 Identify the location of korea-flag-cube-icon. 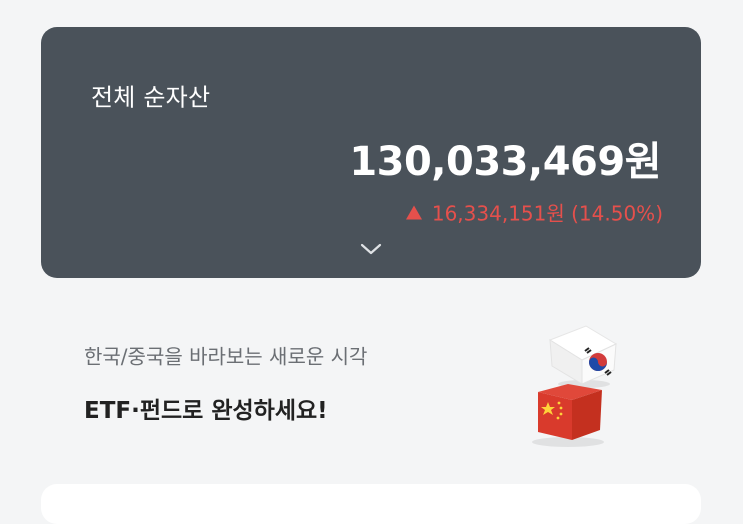
(583, 356).